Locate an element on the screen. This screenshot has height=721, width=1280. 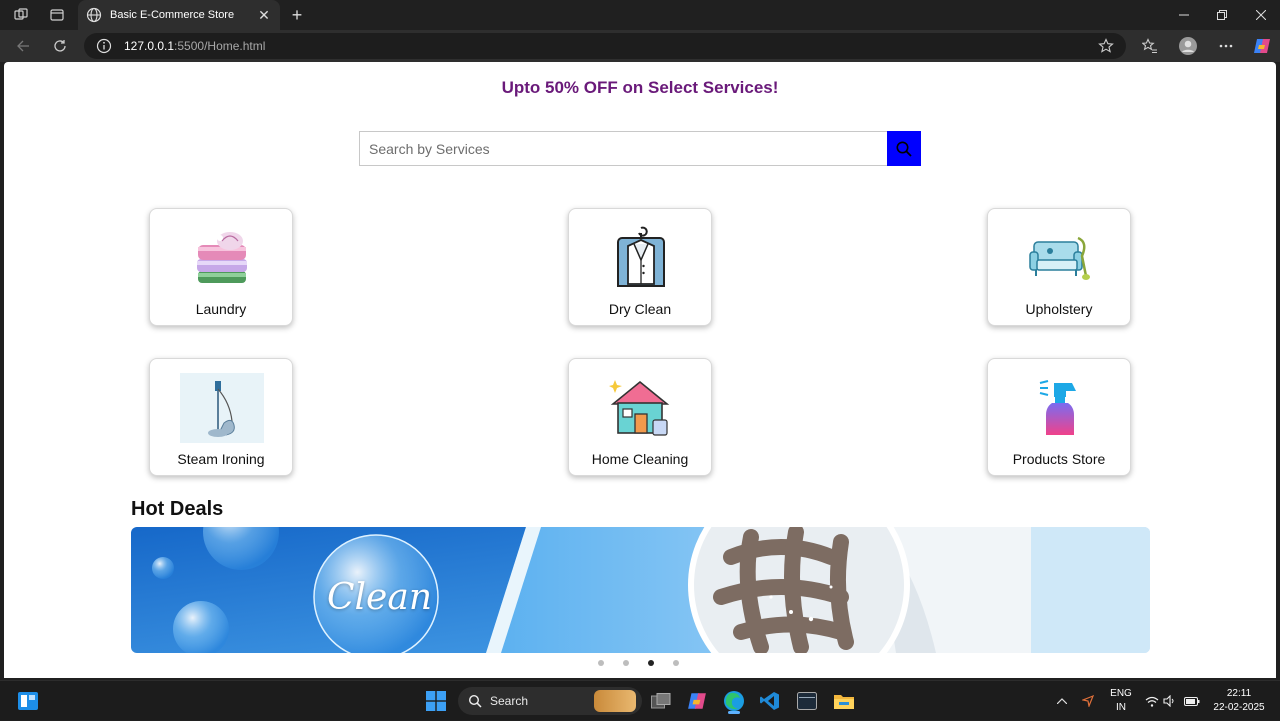
steam-ironing-icon is located at coordinates (222, 408).